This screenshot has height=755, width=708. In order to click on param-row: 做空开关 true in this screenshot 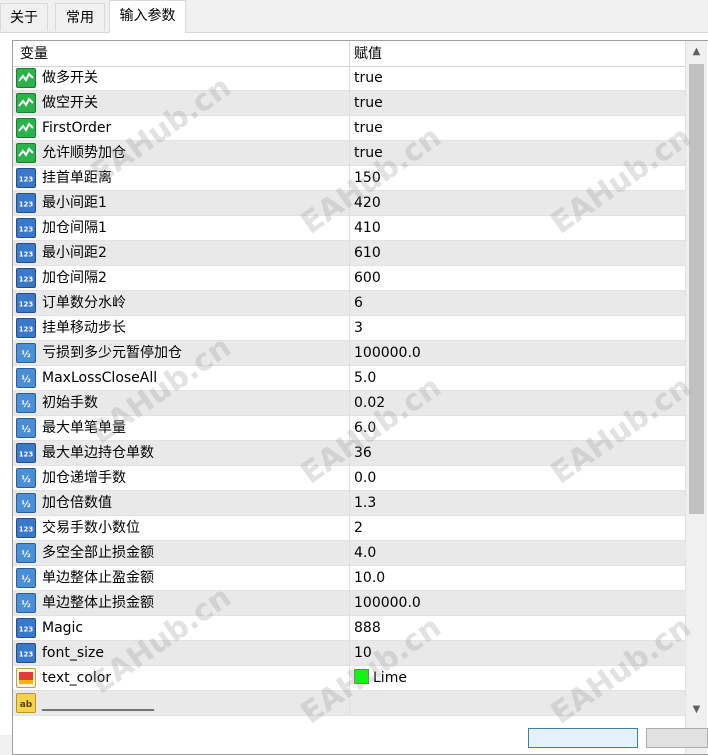, I will do `click(349, 103)`.